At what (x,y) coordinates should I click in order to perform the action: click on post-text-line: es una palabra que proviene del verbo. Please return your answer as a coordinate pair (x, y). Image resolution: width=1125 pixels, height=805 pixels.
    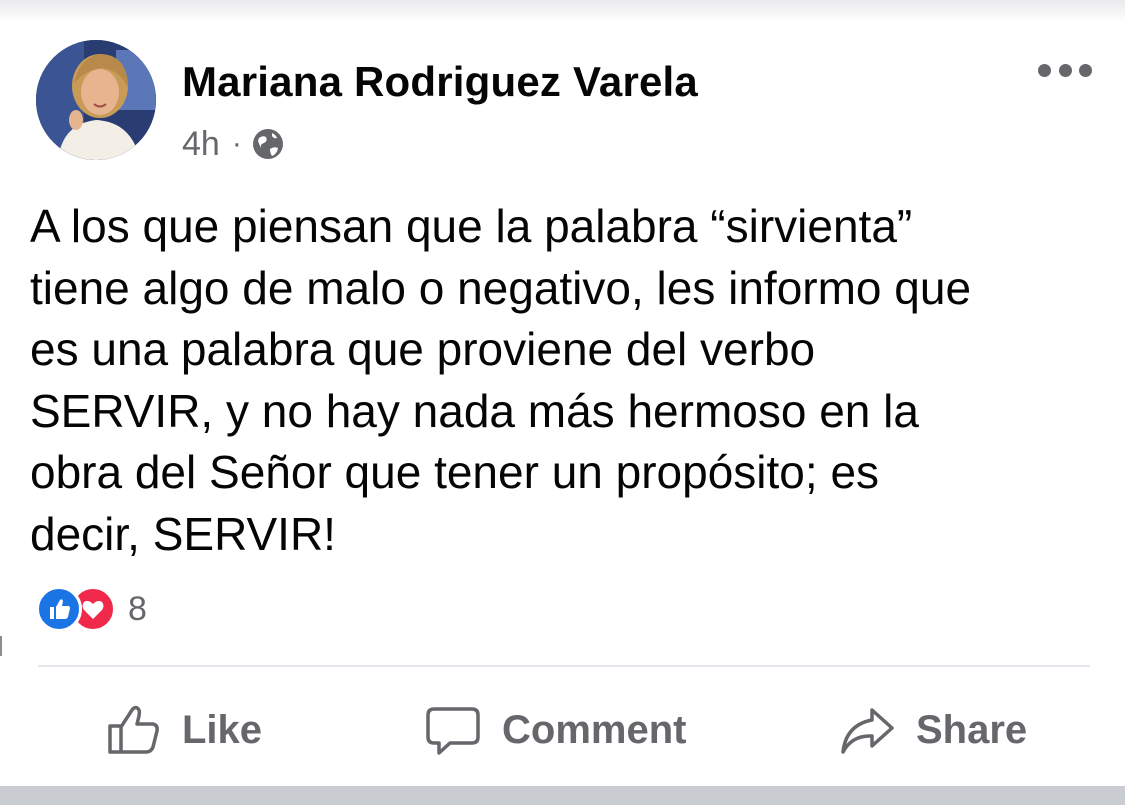
    Looking at the image, I should click on (423, 349).